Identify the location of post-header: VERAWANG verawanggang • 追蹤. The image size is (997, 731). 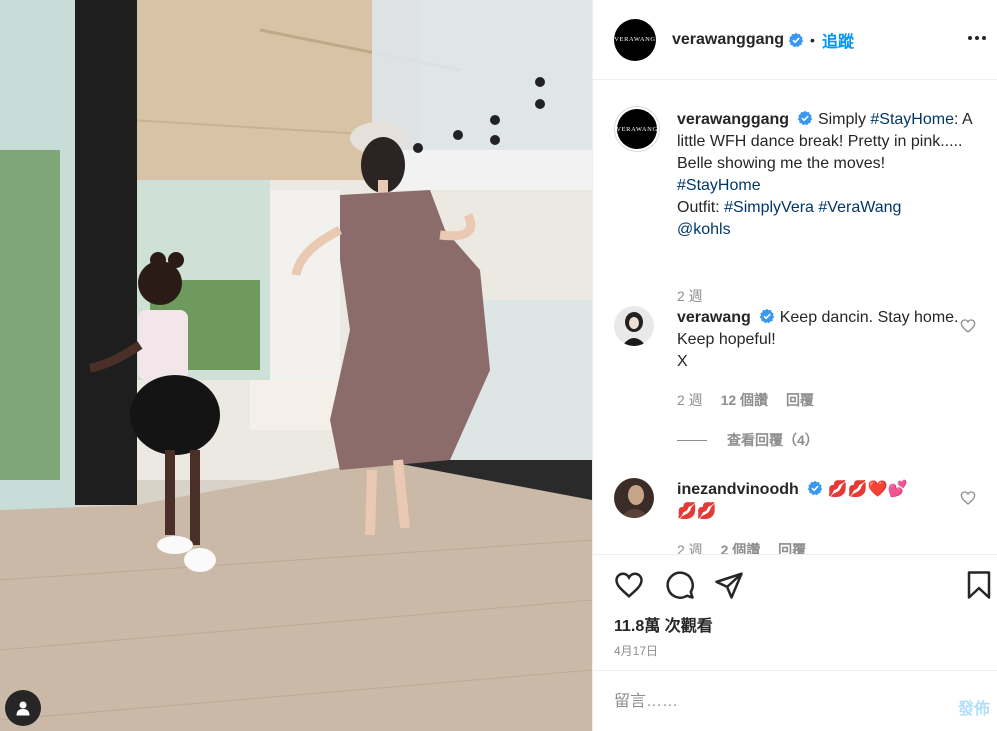
(795, 40).